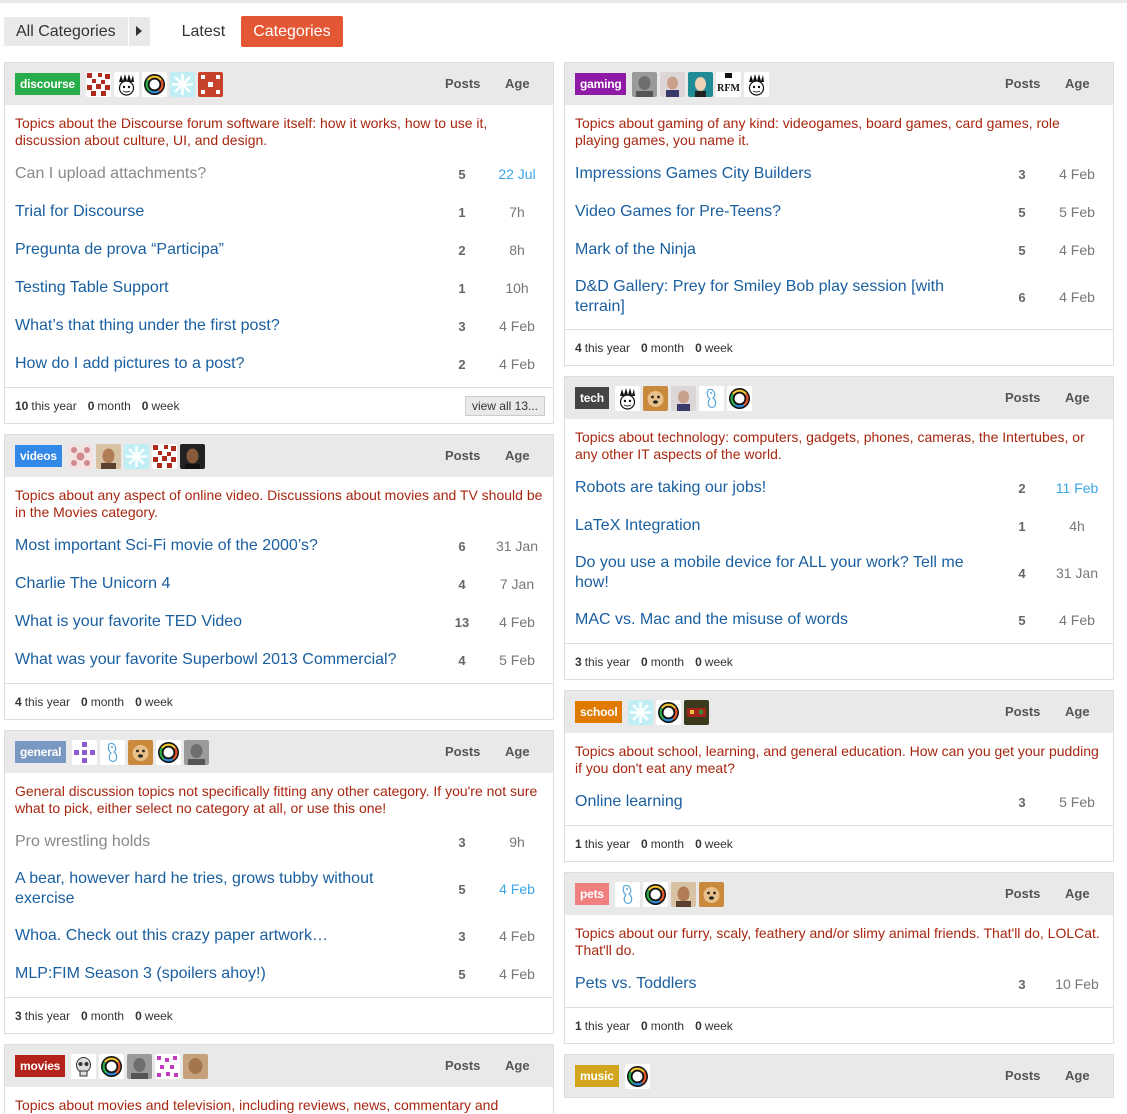 The height and width of the screenshot is (1114, 1127). I want to click on category-badge-videos: videos, so click(38, 456).